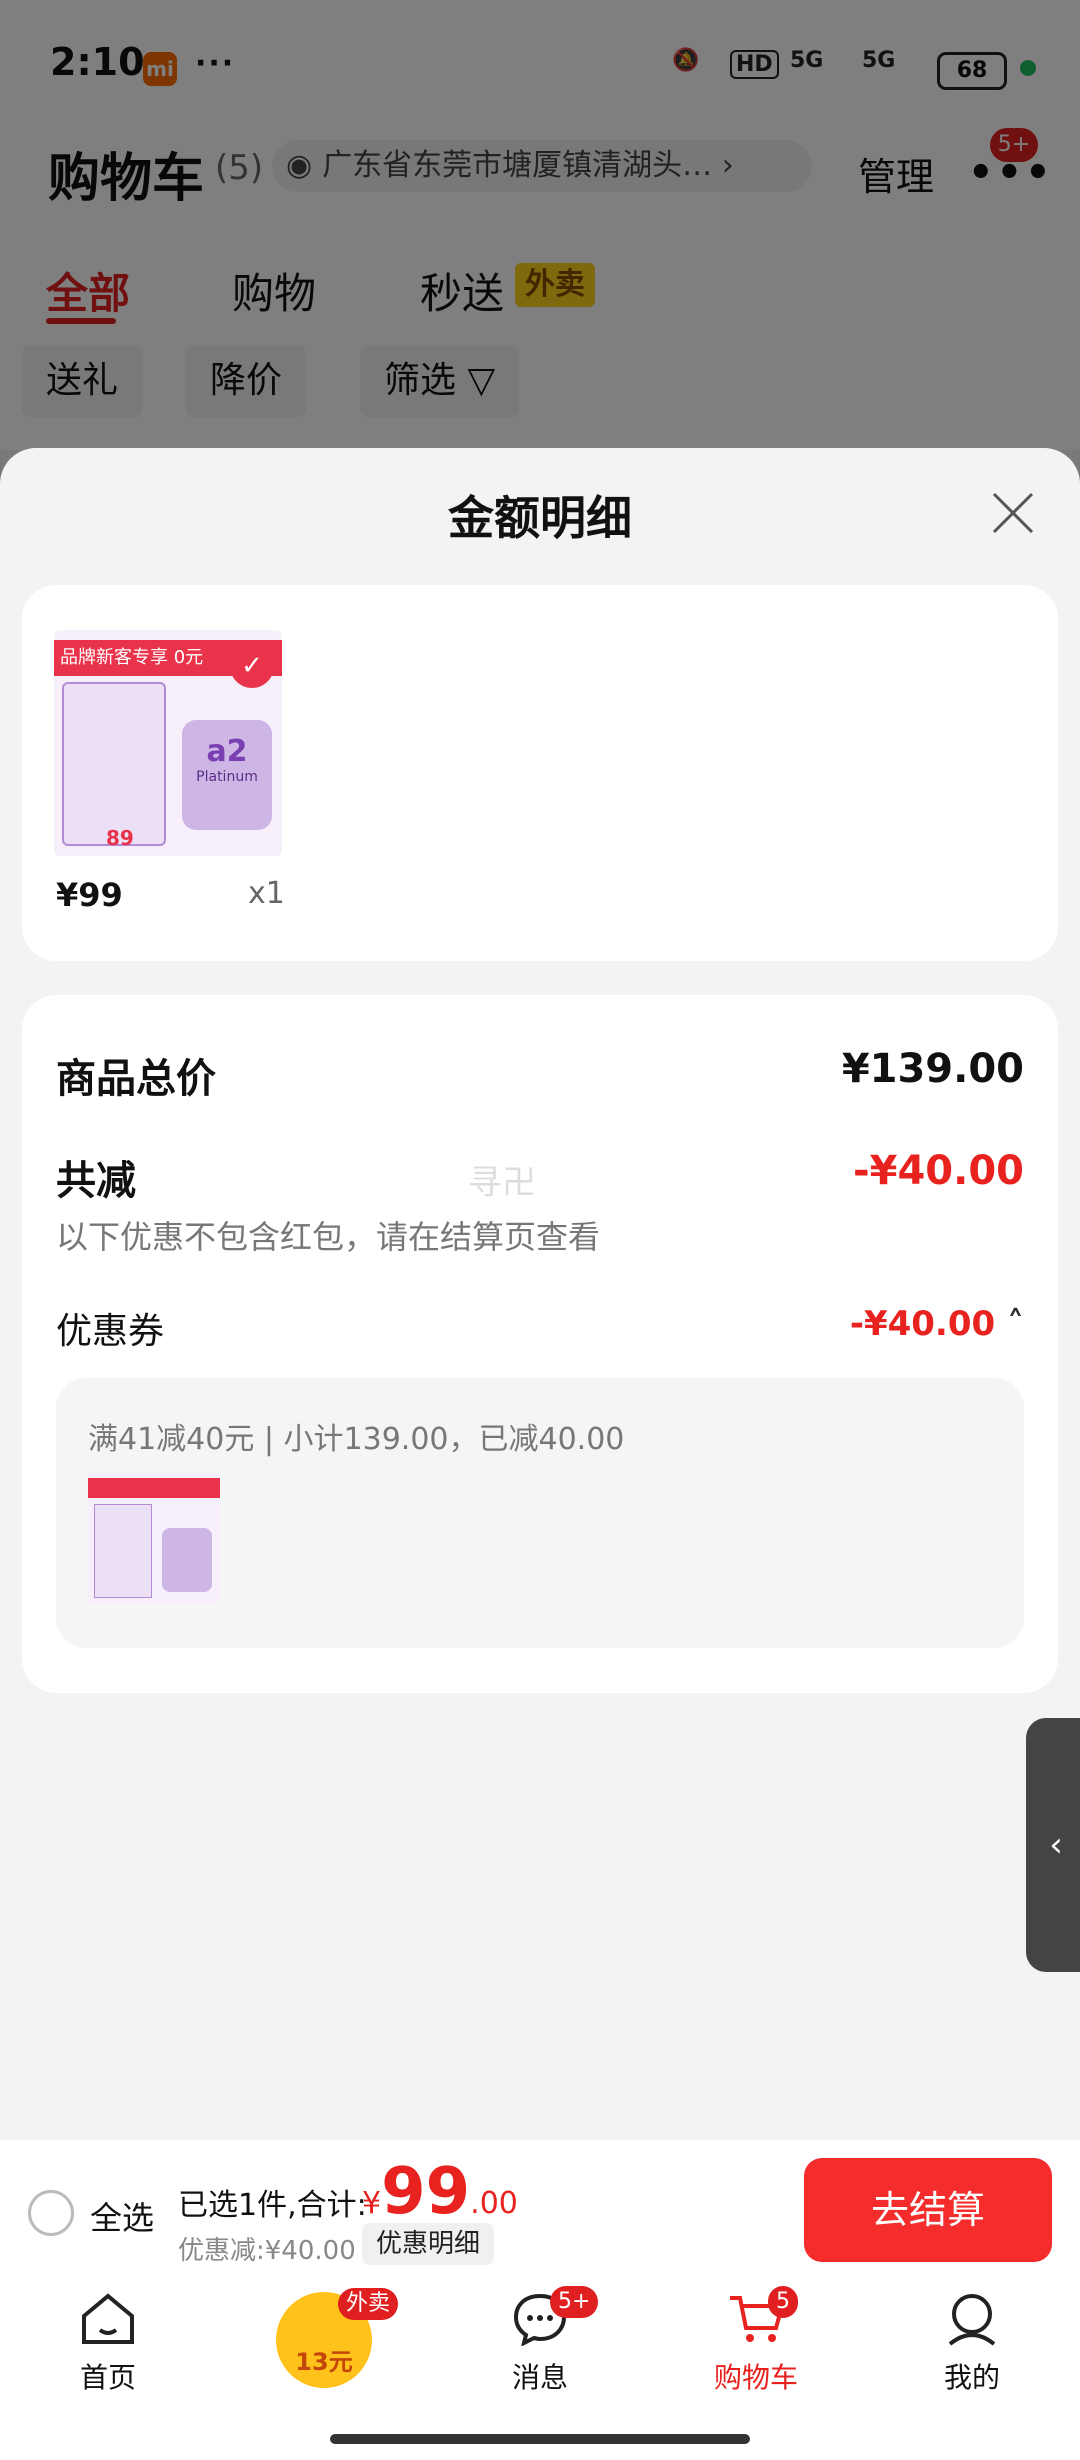  Describe the element at coordinates (89, 895) in the screenshot. I see `product-price: ¥99` at that location.